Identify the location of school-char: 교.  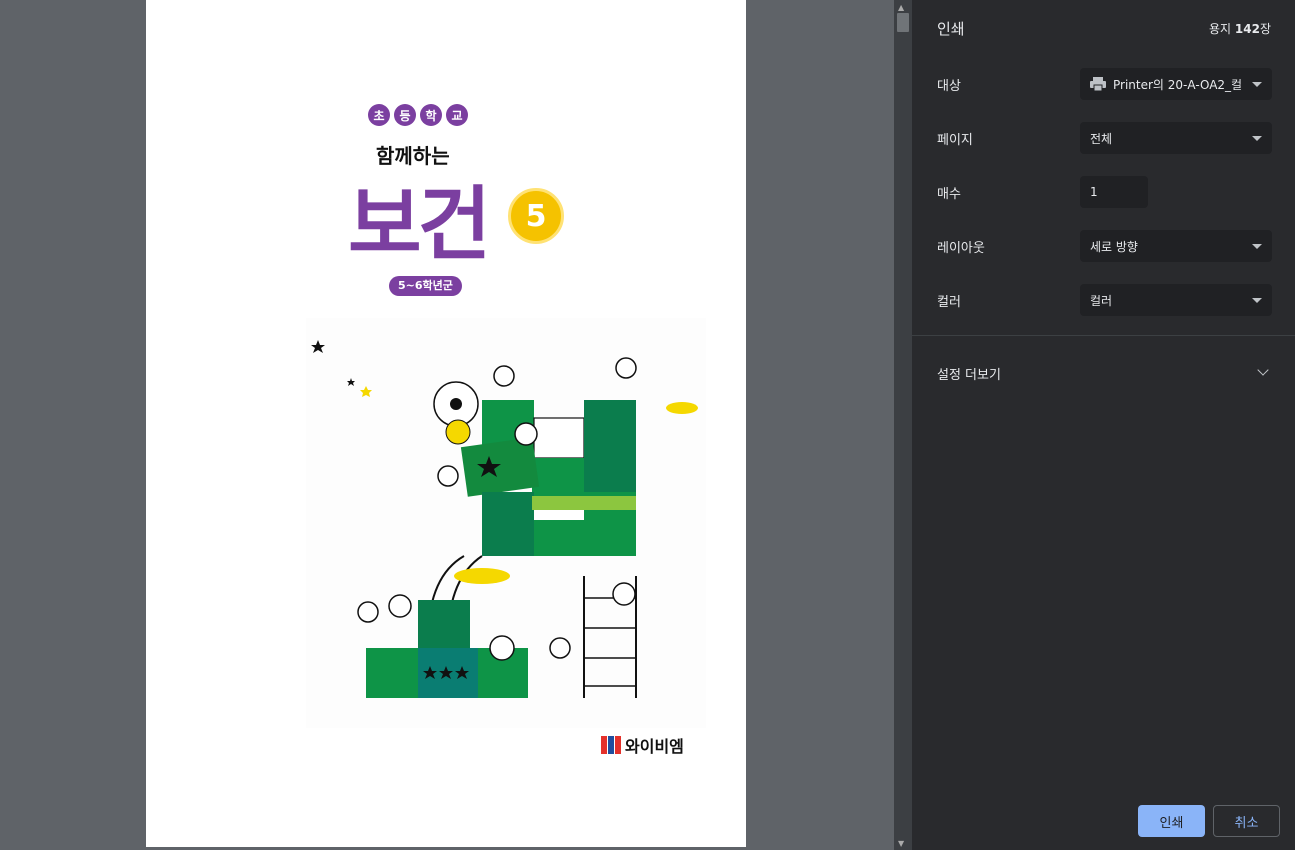
(457, 115).